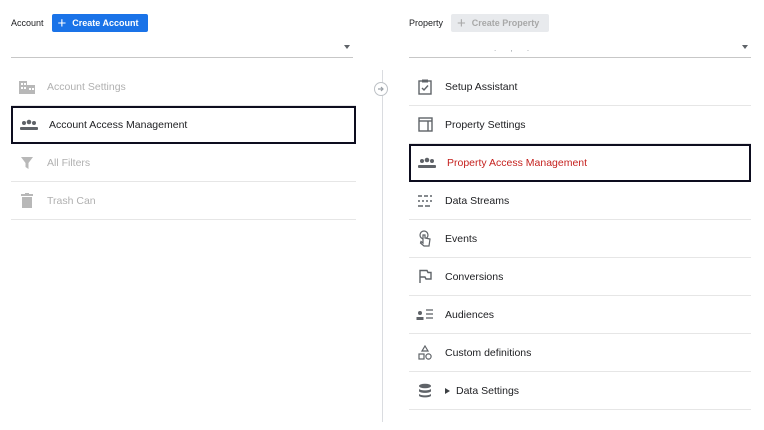 Image resolution: width=764 pixels, height=430 pixels. I want to click on property-label: Property, so click(426, 23).